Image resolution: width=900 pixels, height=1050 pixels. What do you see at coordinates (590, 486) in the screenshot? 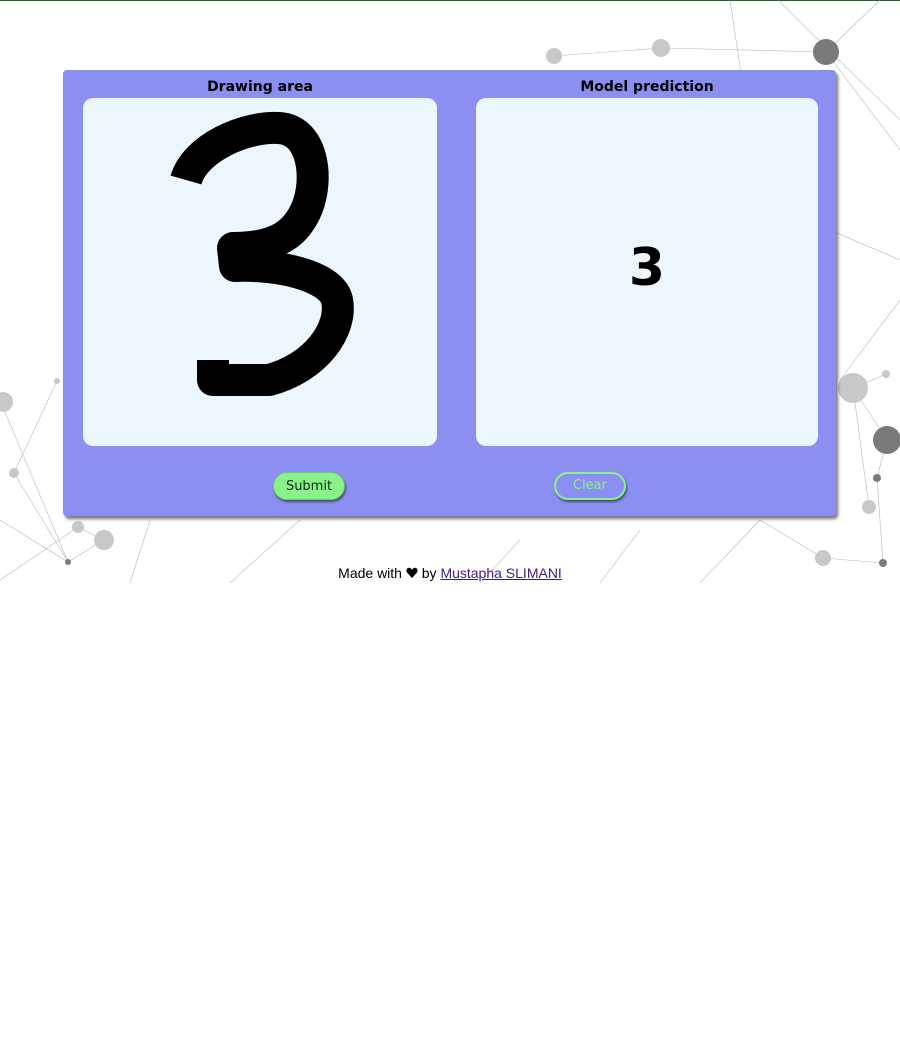
I see `clear-button: Clear` at bounding box center [590, 486].